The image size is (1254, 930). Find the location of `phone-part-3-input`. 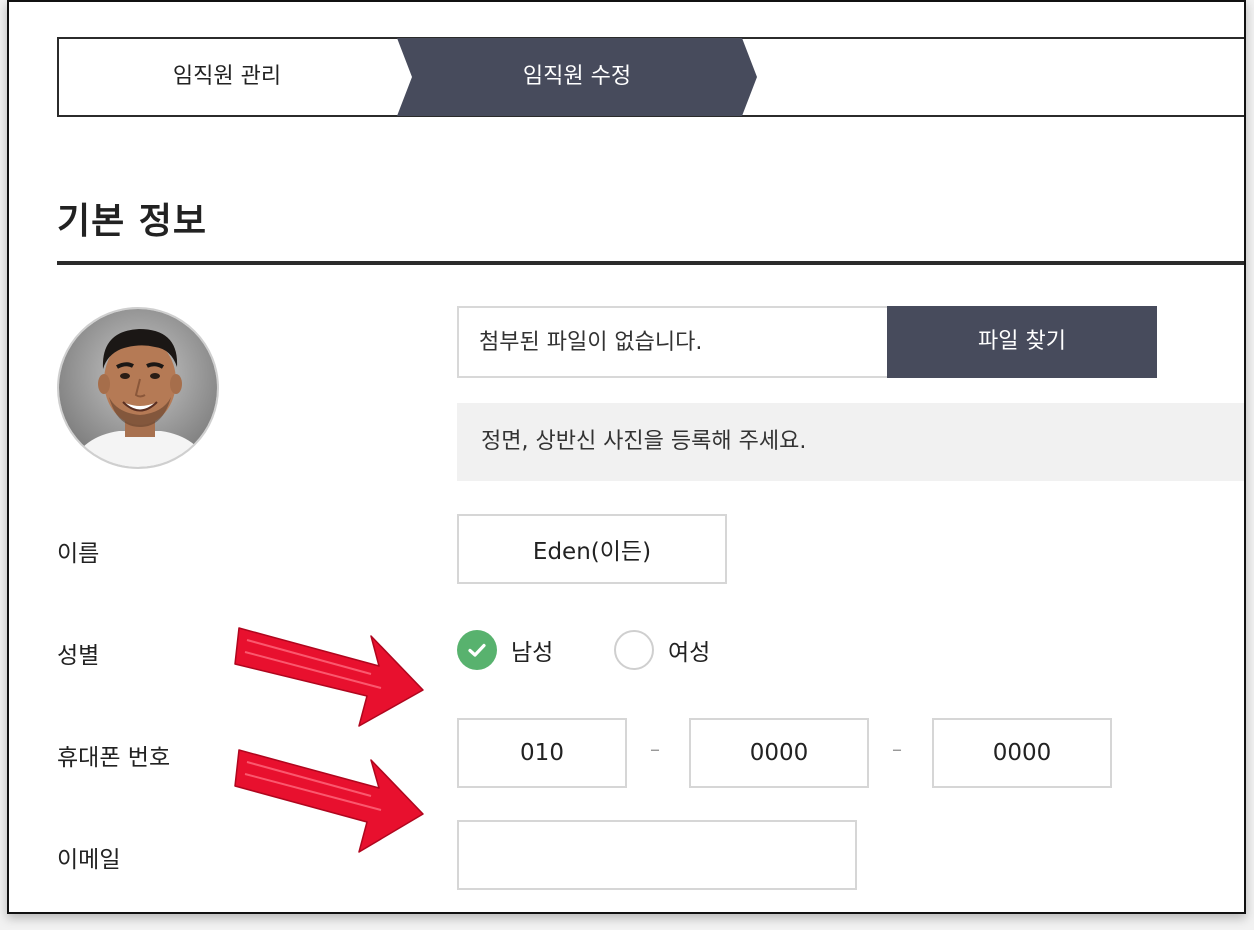

phone-part-3-input is located at coordinates (1022, 753).